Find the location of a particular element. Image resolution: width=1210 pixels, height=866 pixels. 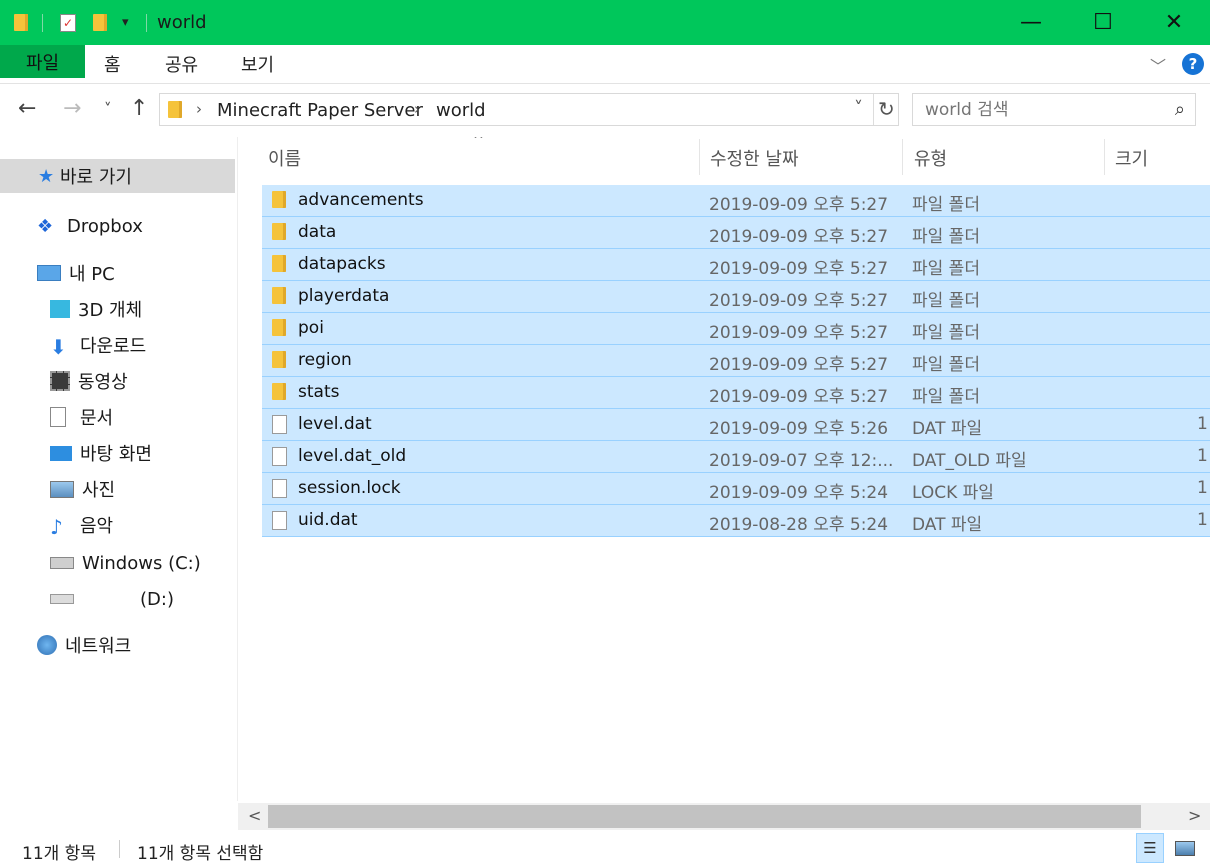

scrollbar-thumb is located at coordinates (704, 816).